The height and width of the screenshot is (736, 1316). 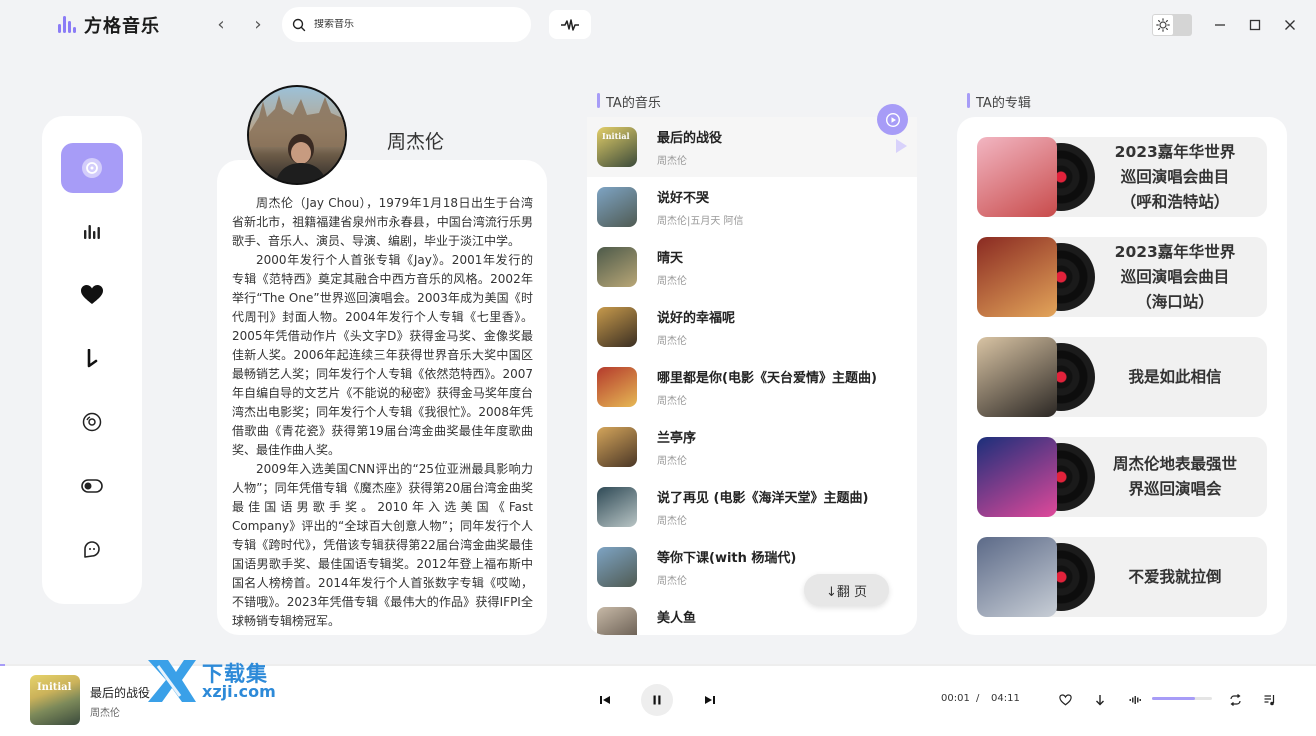 What do you see at coordinates (617, 147) in the screenshot?
I see `song-cover: Initial` at bounding box center [617, 147].